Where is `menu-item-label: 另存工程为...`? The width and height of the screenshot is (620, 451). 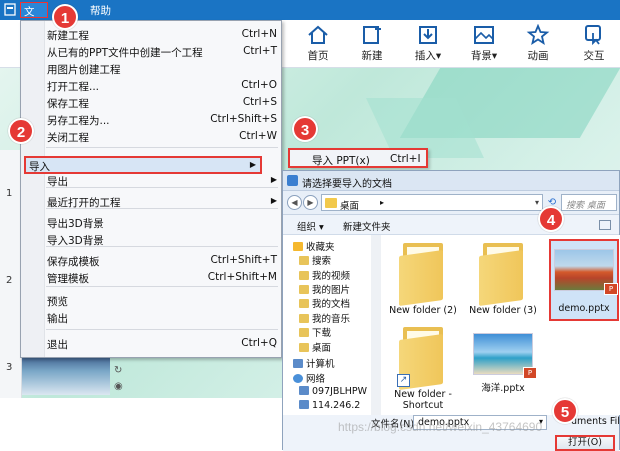 menu-item-label: 另存工程为... is located at coordinates (78, 121).